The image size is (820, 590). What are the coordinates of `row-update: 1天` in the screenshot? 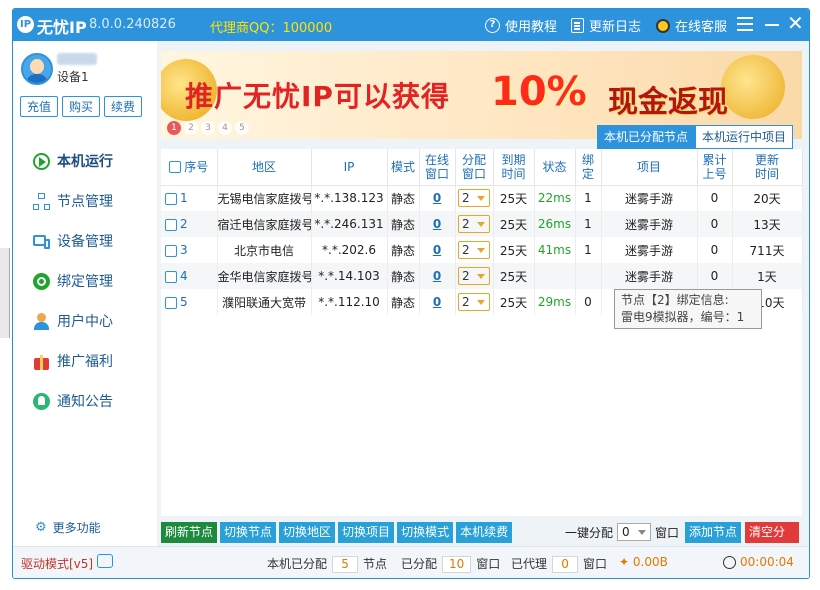 It's located at (767, 276).